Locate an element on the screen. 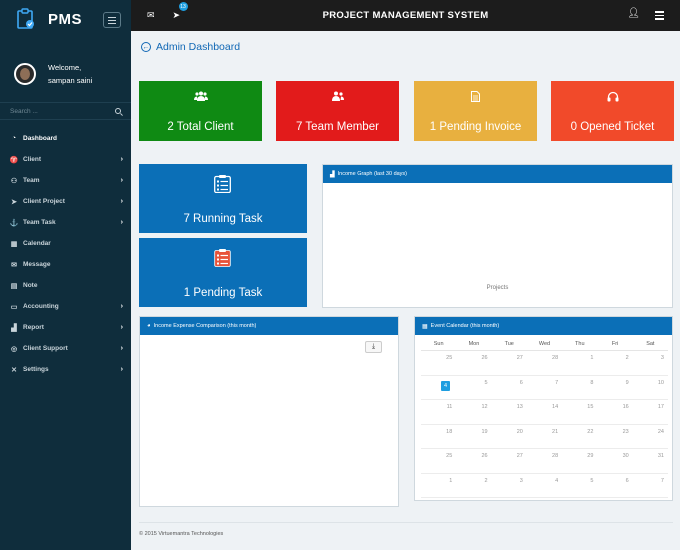 The image size is (680, 550). calendar-day: 10 is located at coordinates (650, 388).